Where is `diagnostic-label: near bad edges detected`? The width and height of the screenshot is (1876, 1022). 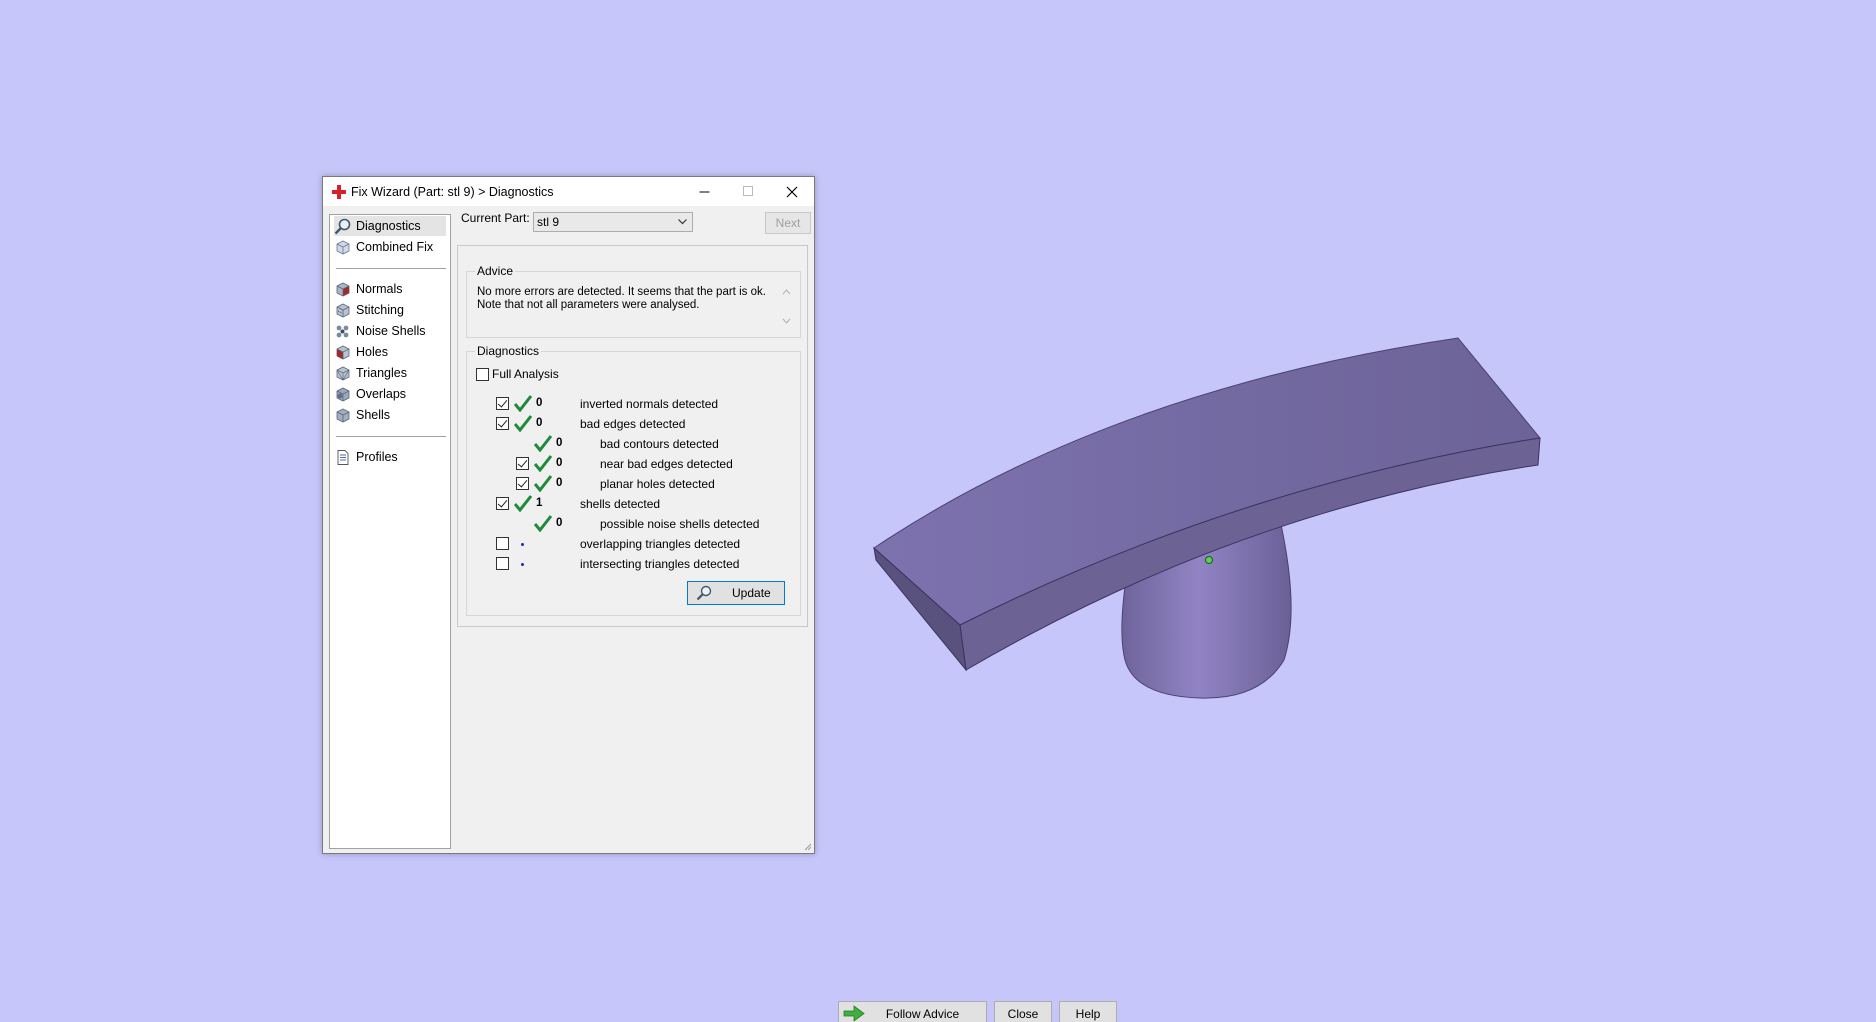
diagnostic-label: near bad edges detected is located at coordinates (666, 464).